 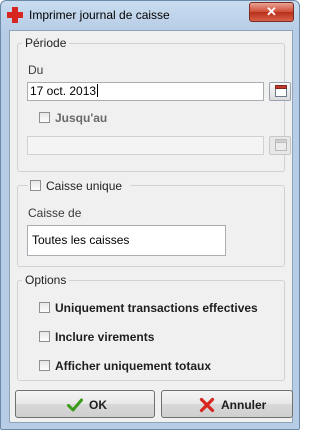 I want to click on text-caret, so click(x=98, y=90).